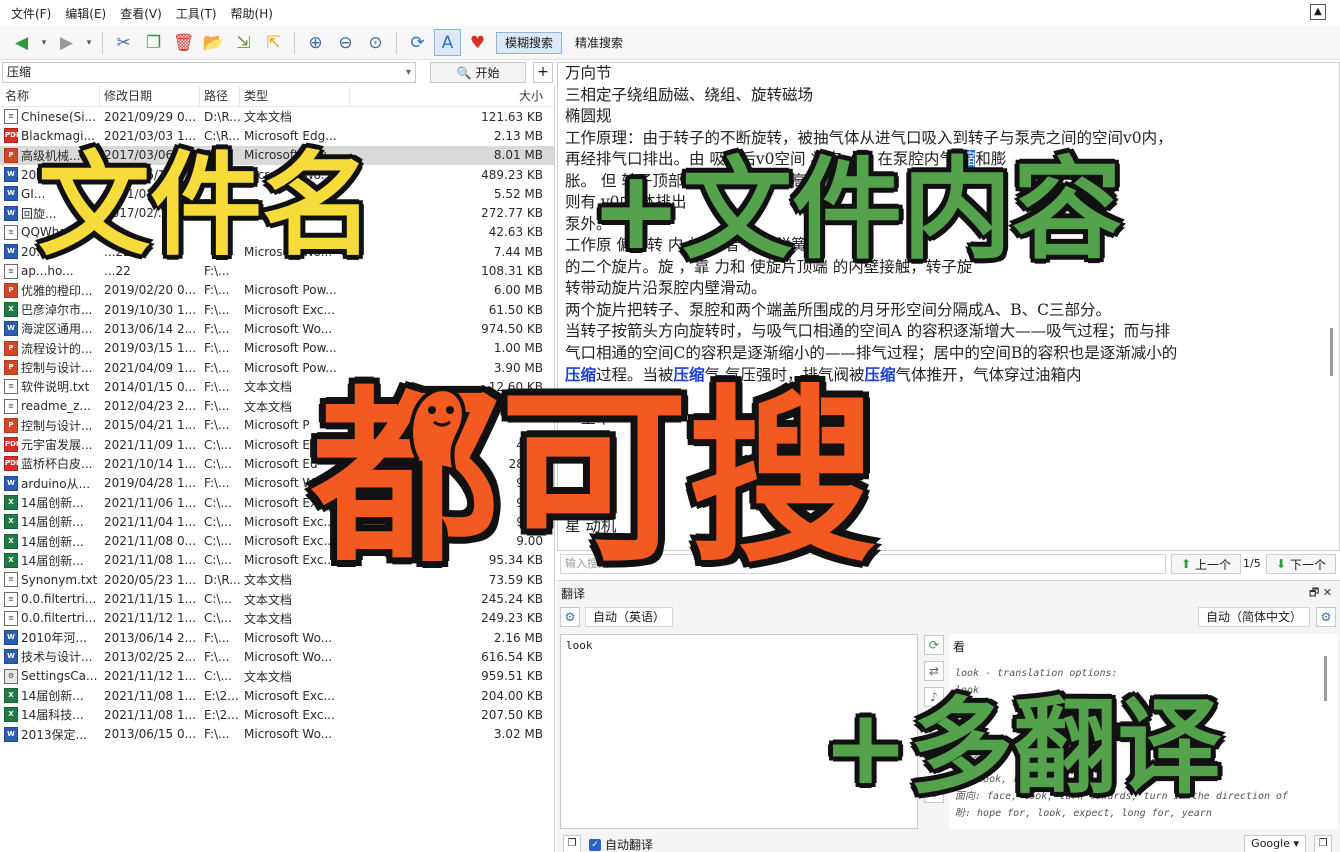  What do you see at coordinates (1301, 564) in the screenshot?
I see `next-match-button: ⬇ 下一个` at bounding box center [1301, 564].